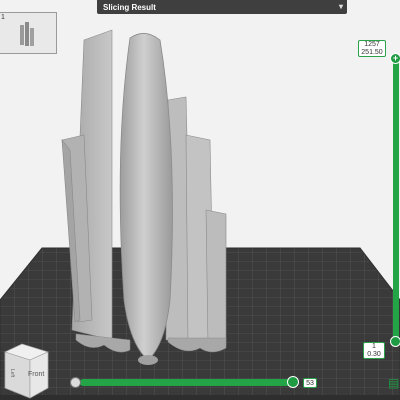 This screenshot has width=400, height=400. What do you see at coordinates (12, 373) in the screenshot?
I see `view-cube-left-label: Left` at bounding box center [12, 373].